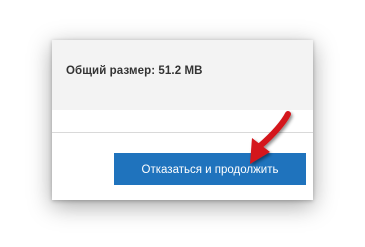 This screenshot has width=365, height=247. Describe the element at coordinates (210, 169) in the screenshot. I see `decline-and-continue-button: Отказаться и продолжить` at that location.